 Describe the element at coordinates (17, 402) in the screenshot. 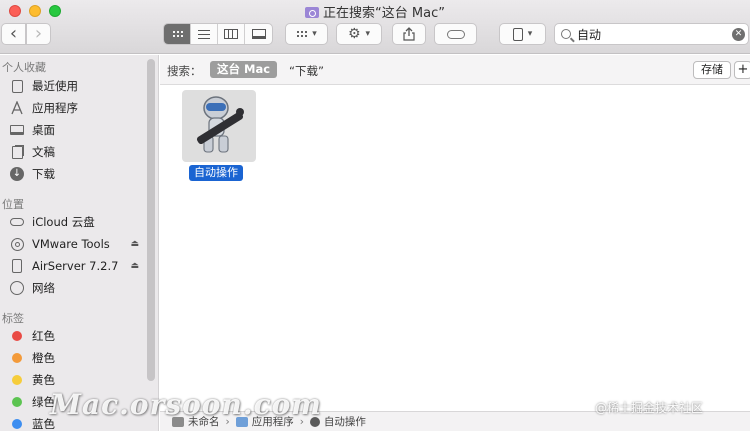

I see `green-tag-icon` at that location.